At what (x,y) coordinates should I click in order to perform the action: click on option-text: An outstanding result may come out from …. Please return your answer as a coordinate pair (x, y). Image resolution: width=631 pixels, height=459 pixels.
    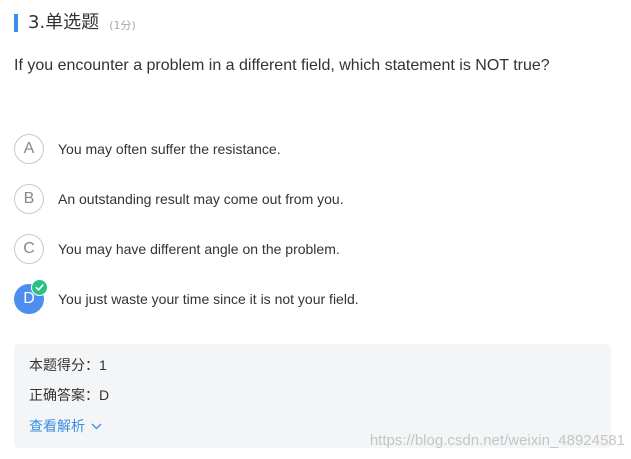
    Looking at the image, I should click on (201, 199).